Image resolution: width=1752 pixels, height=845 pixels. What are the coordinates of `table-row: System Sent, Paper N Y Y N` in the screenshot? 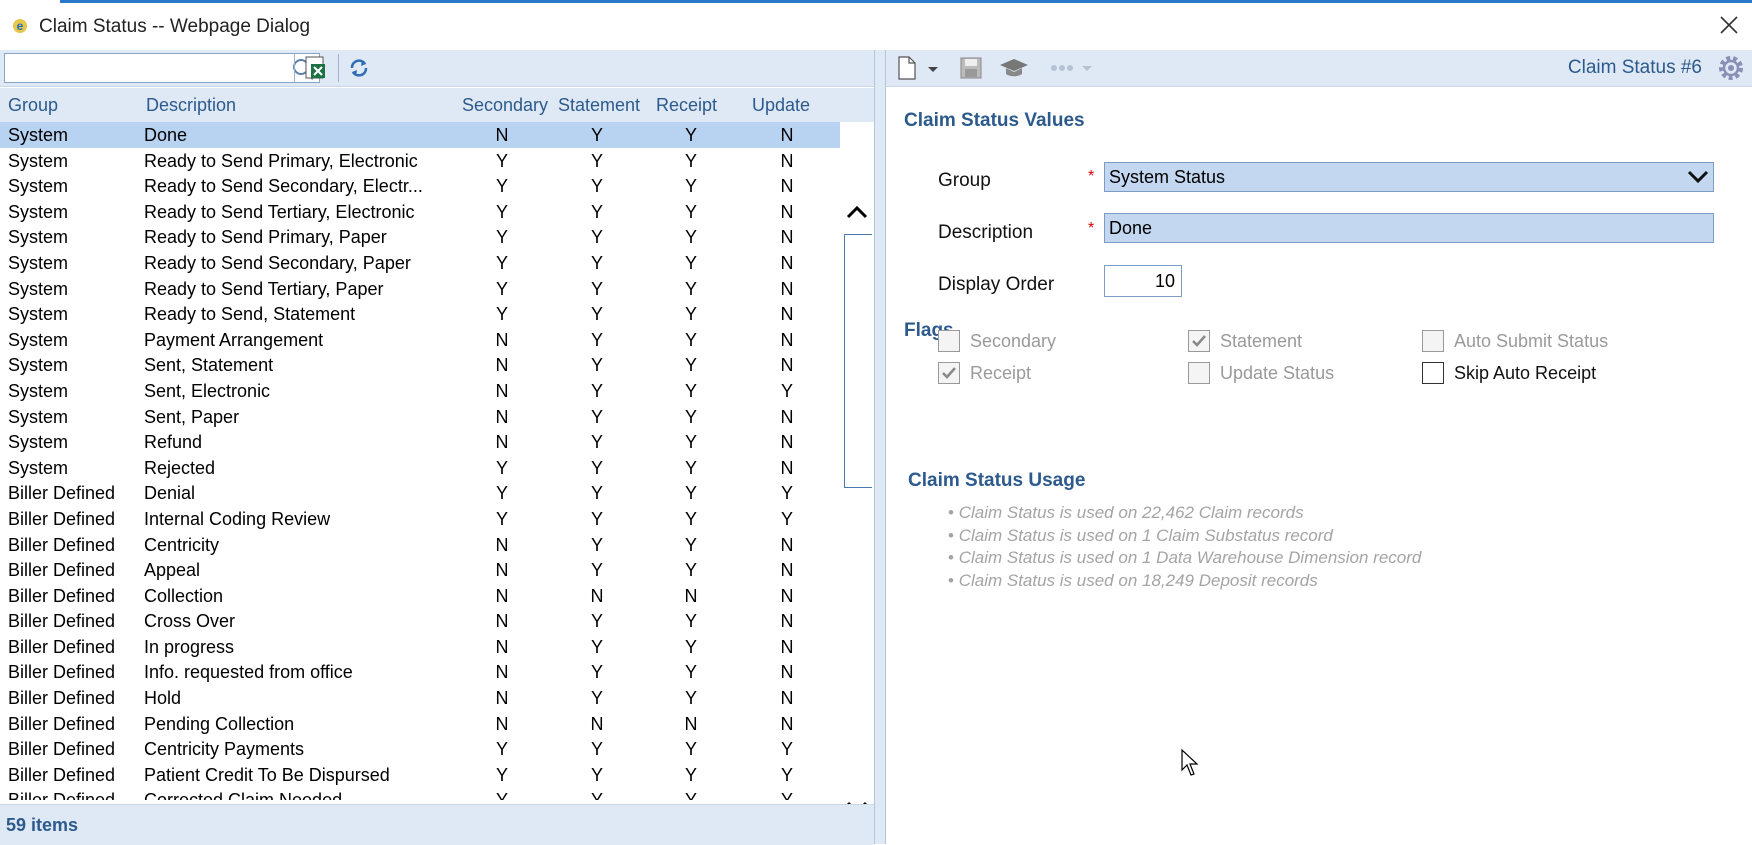 It's located at (420, 417).